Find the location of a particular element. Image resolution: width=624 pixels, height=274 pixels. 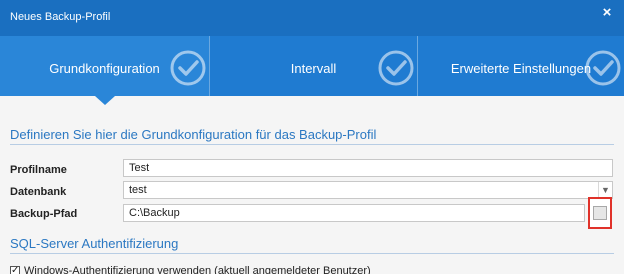

chevron-down-icon: ▼ is located at coordinates (605, 190).